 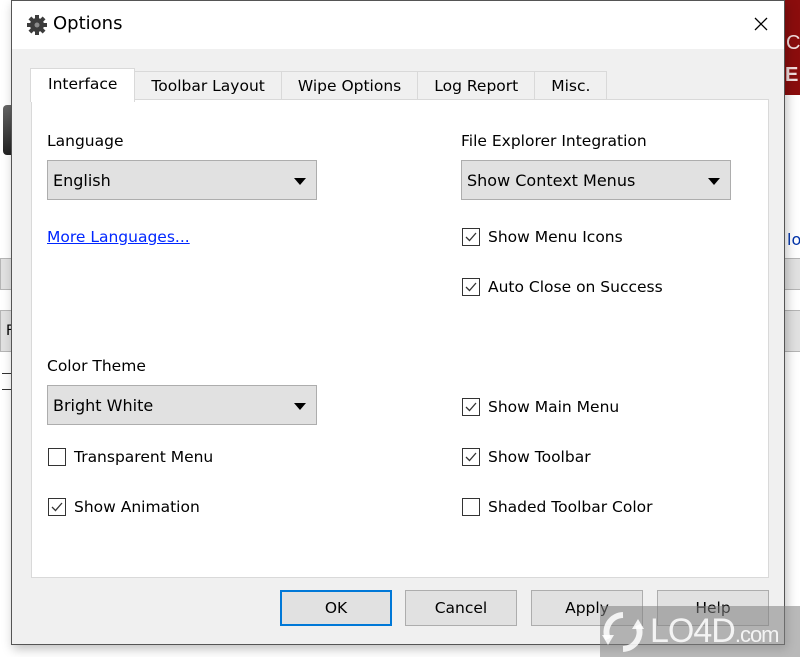 What do you see at coordinates (539, 457) in the screenshot?
I see `checkbox-label: Show Toolbar` at bounding box center [539, 457].